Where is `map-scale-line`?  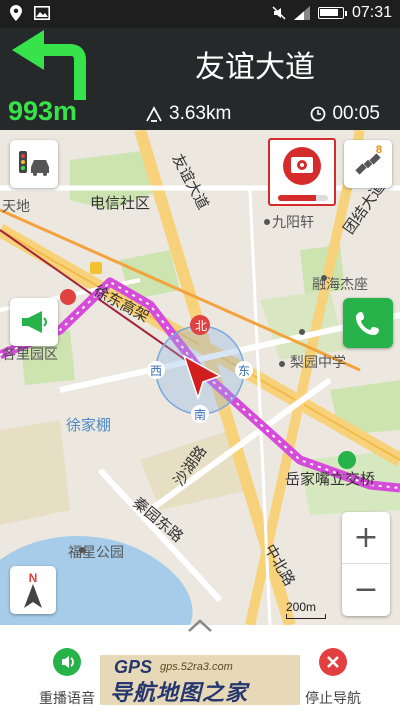
map-scale-line is located at coordinates (306, 616).